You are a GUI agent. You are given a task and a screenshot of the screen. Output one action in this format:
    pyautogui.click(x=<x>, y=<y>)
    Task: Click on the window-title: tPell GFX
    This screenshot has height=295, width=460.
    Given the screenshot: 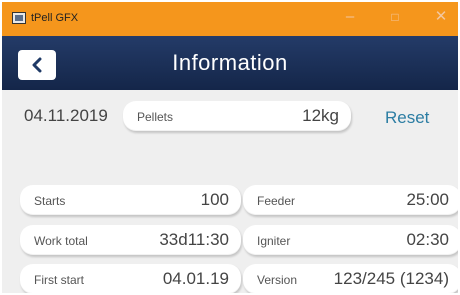 What is the action you would take?
    pyautogui.click(x=55, y=18)
    